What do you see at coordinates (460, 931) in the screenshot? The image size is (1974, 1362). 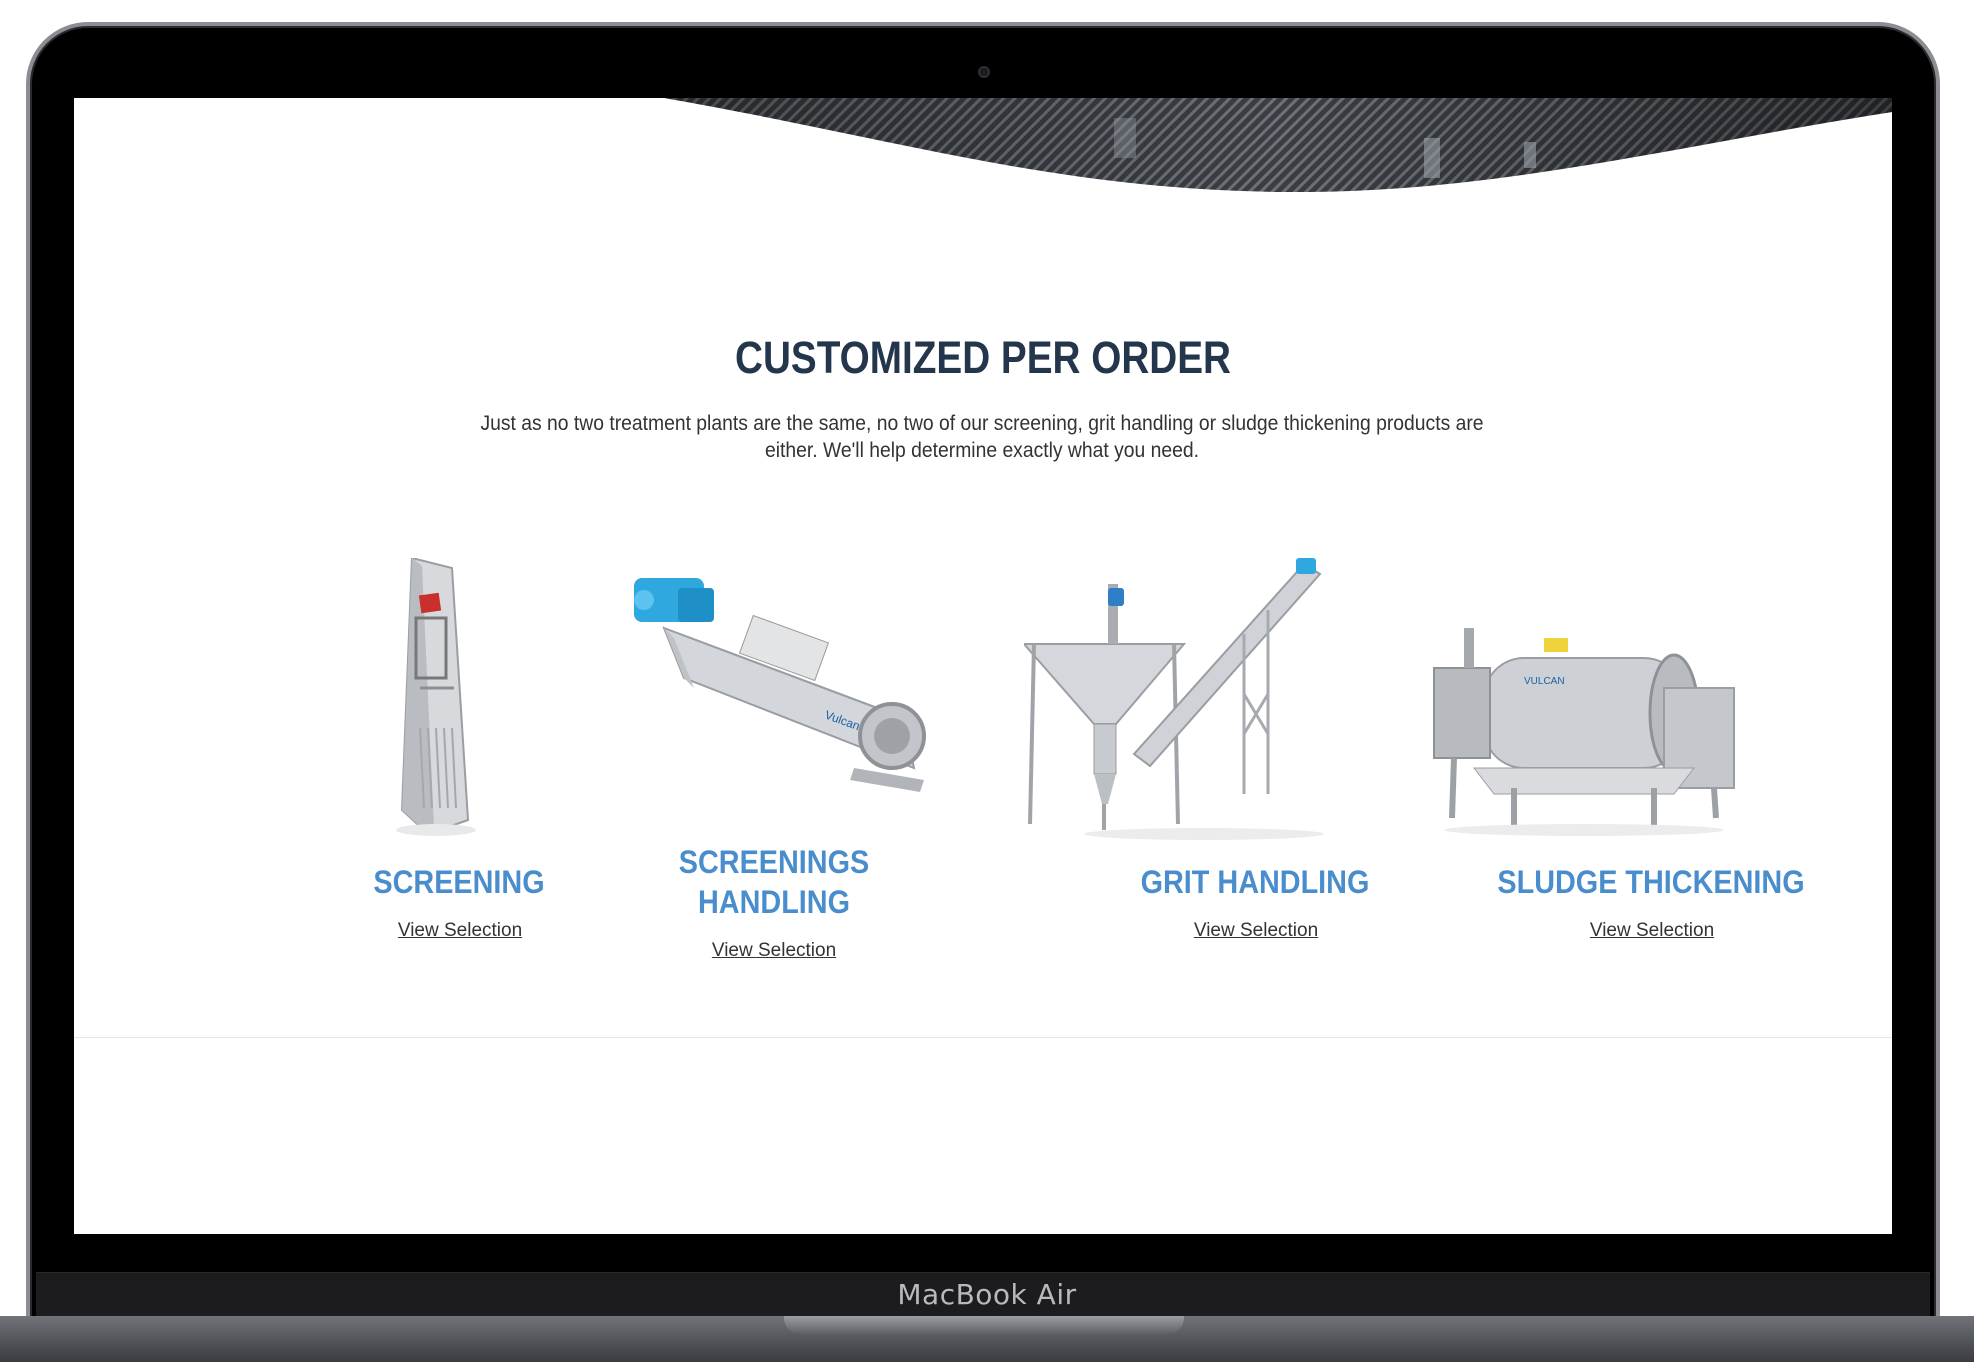 I see `view-selection-link-screening: View Selection` at bounding box center [460, 931].